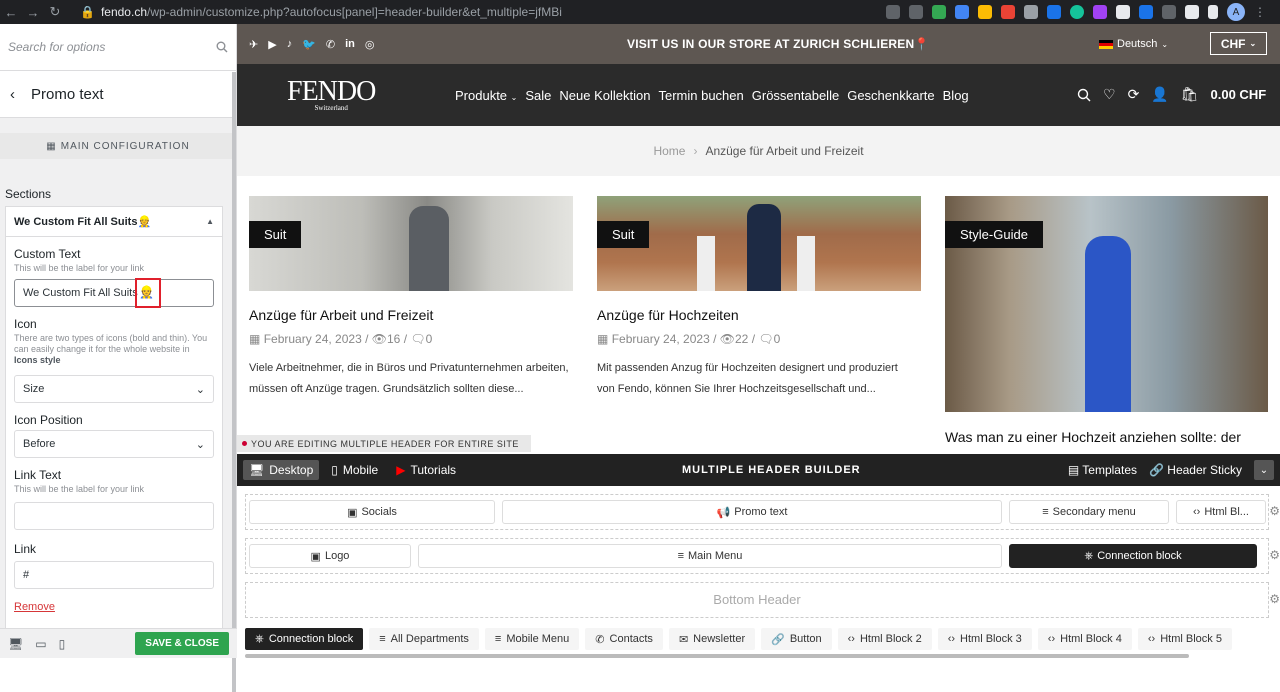 The width and height of the screenshot is (1280, 692). What do you see at coordinates (1238, 43) in the screenshot?
I see `currency-switcher: CHF ⌄` at bounding box center [1238, 43].